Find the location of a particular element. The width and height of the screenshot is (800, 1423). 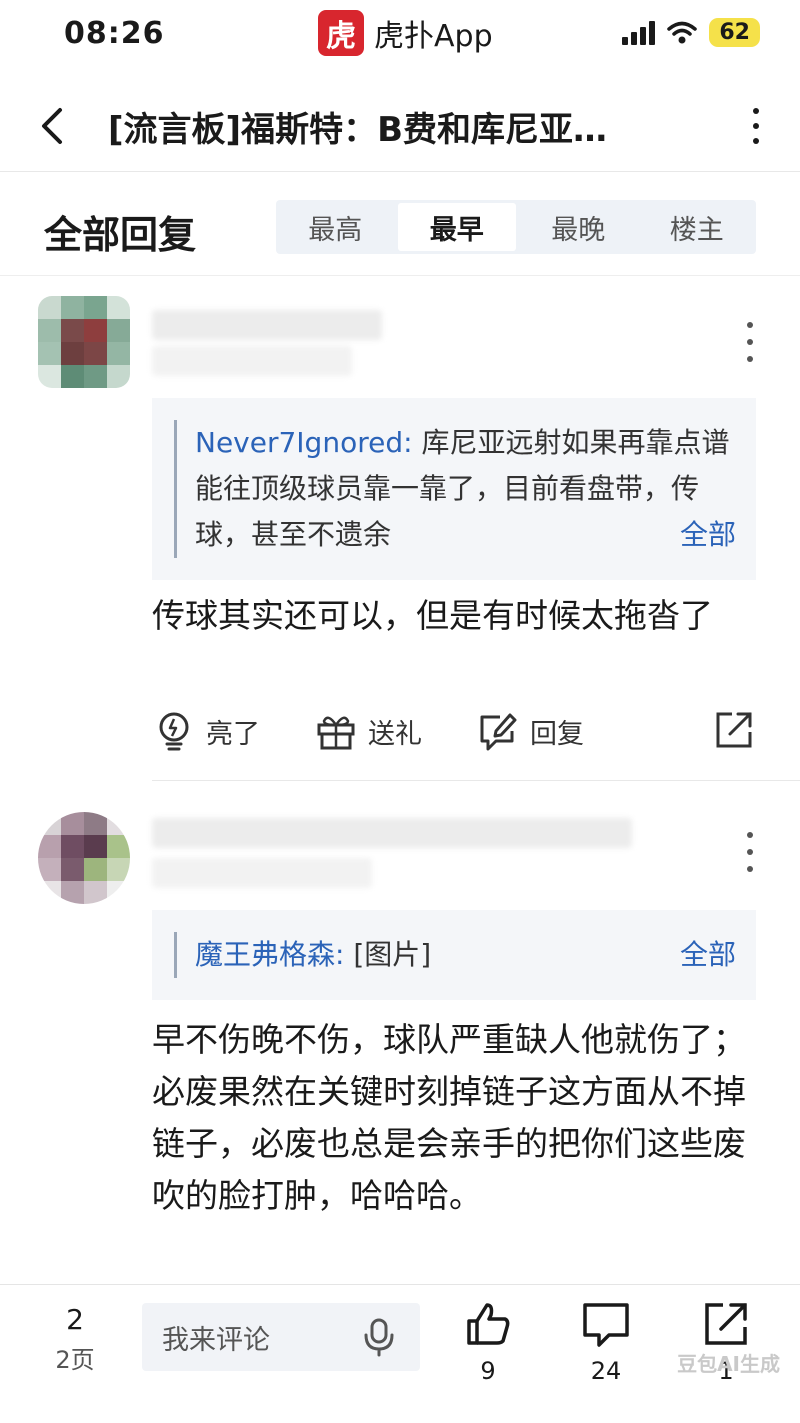

gift-button: 送礼 is located at coordinates (368, 731).